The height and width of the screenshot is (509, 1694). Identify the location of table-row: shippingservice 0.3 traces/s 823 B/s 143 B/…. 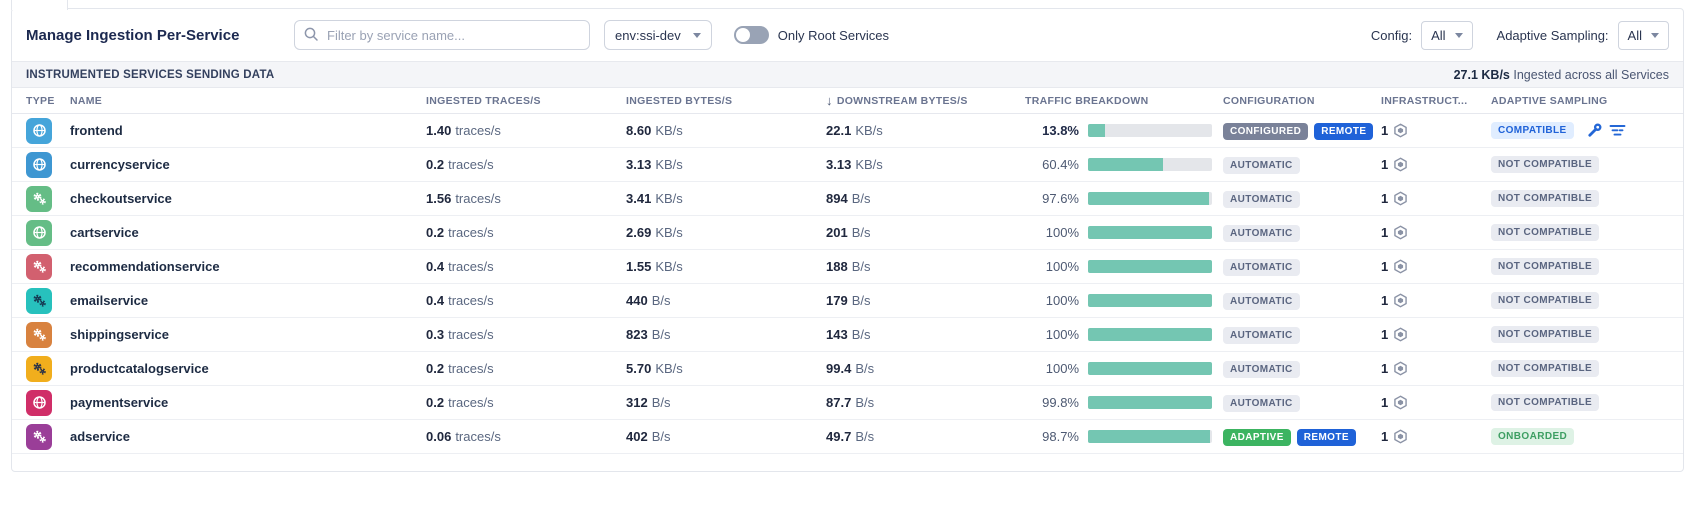
(847, 335).